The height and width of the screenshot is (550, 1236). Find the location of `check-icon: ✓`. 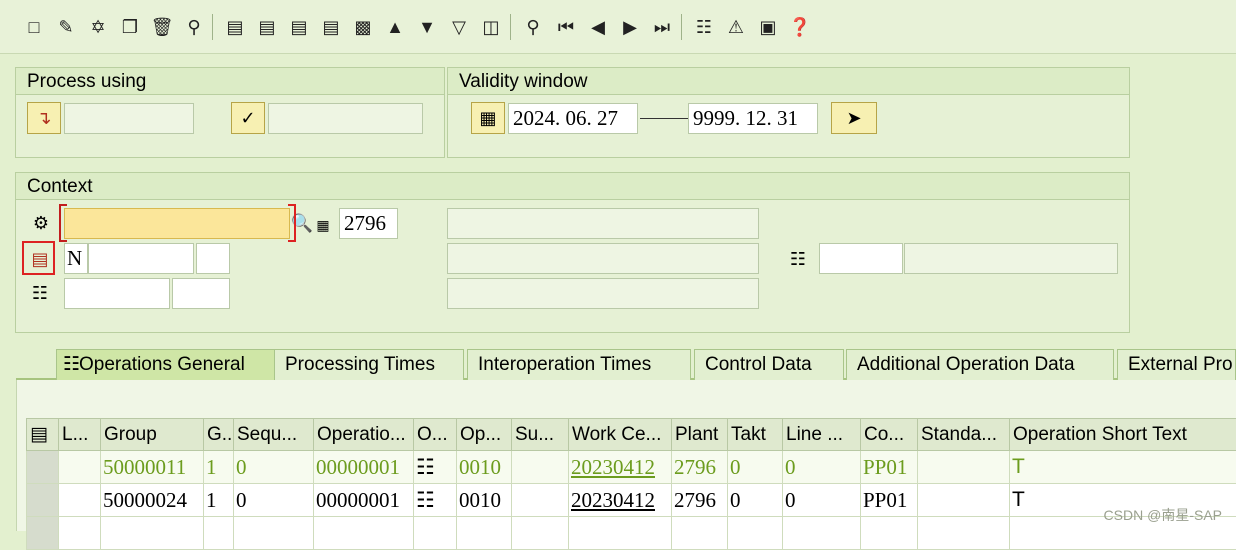

check-icon: ✓ is located at coordinates (247, 118).